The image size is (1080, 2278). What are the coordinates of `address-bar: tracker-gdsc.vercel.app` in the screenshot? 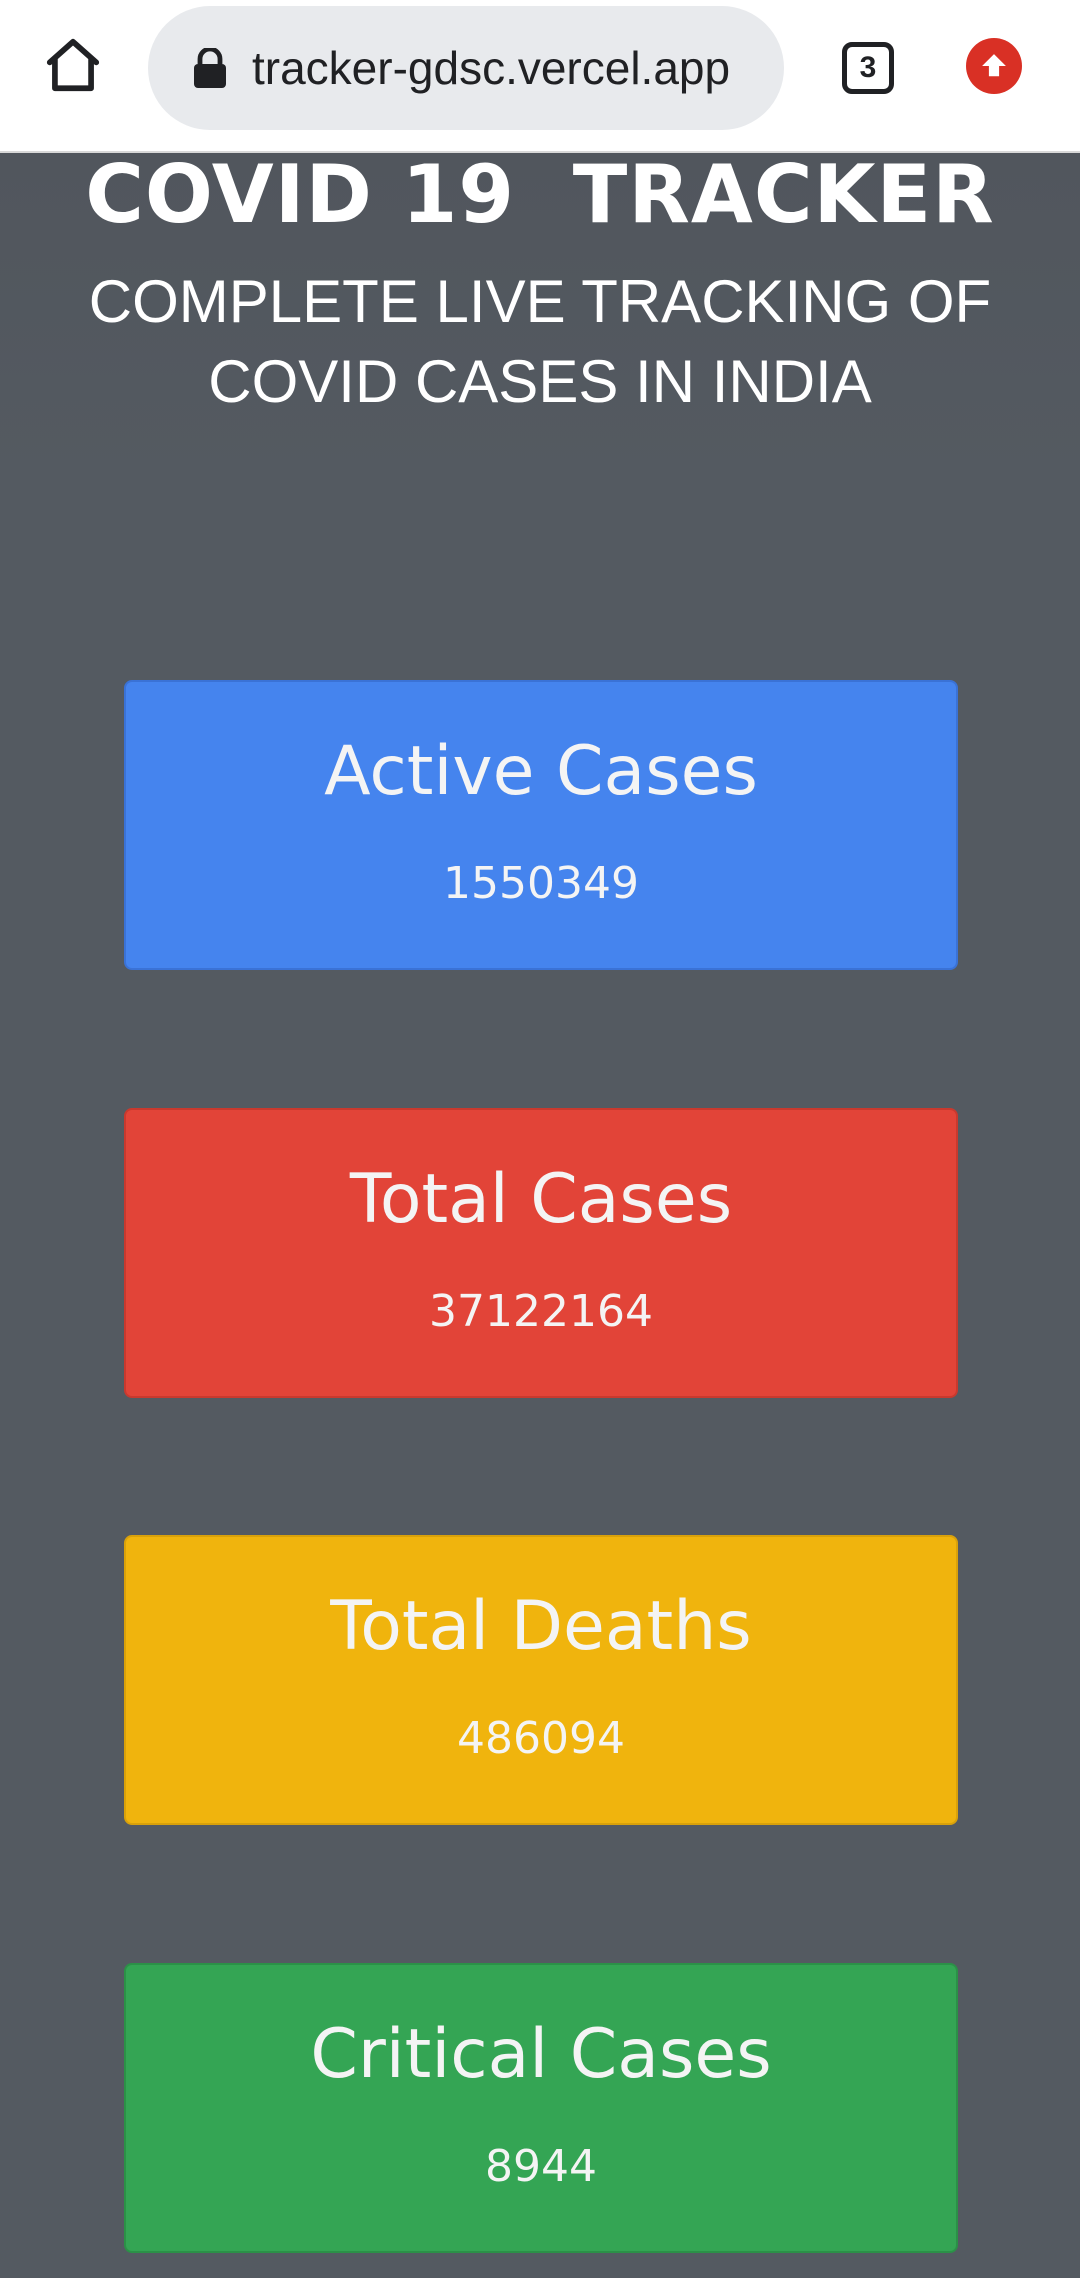 It's located at (466, 68).